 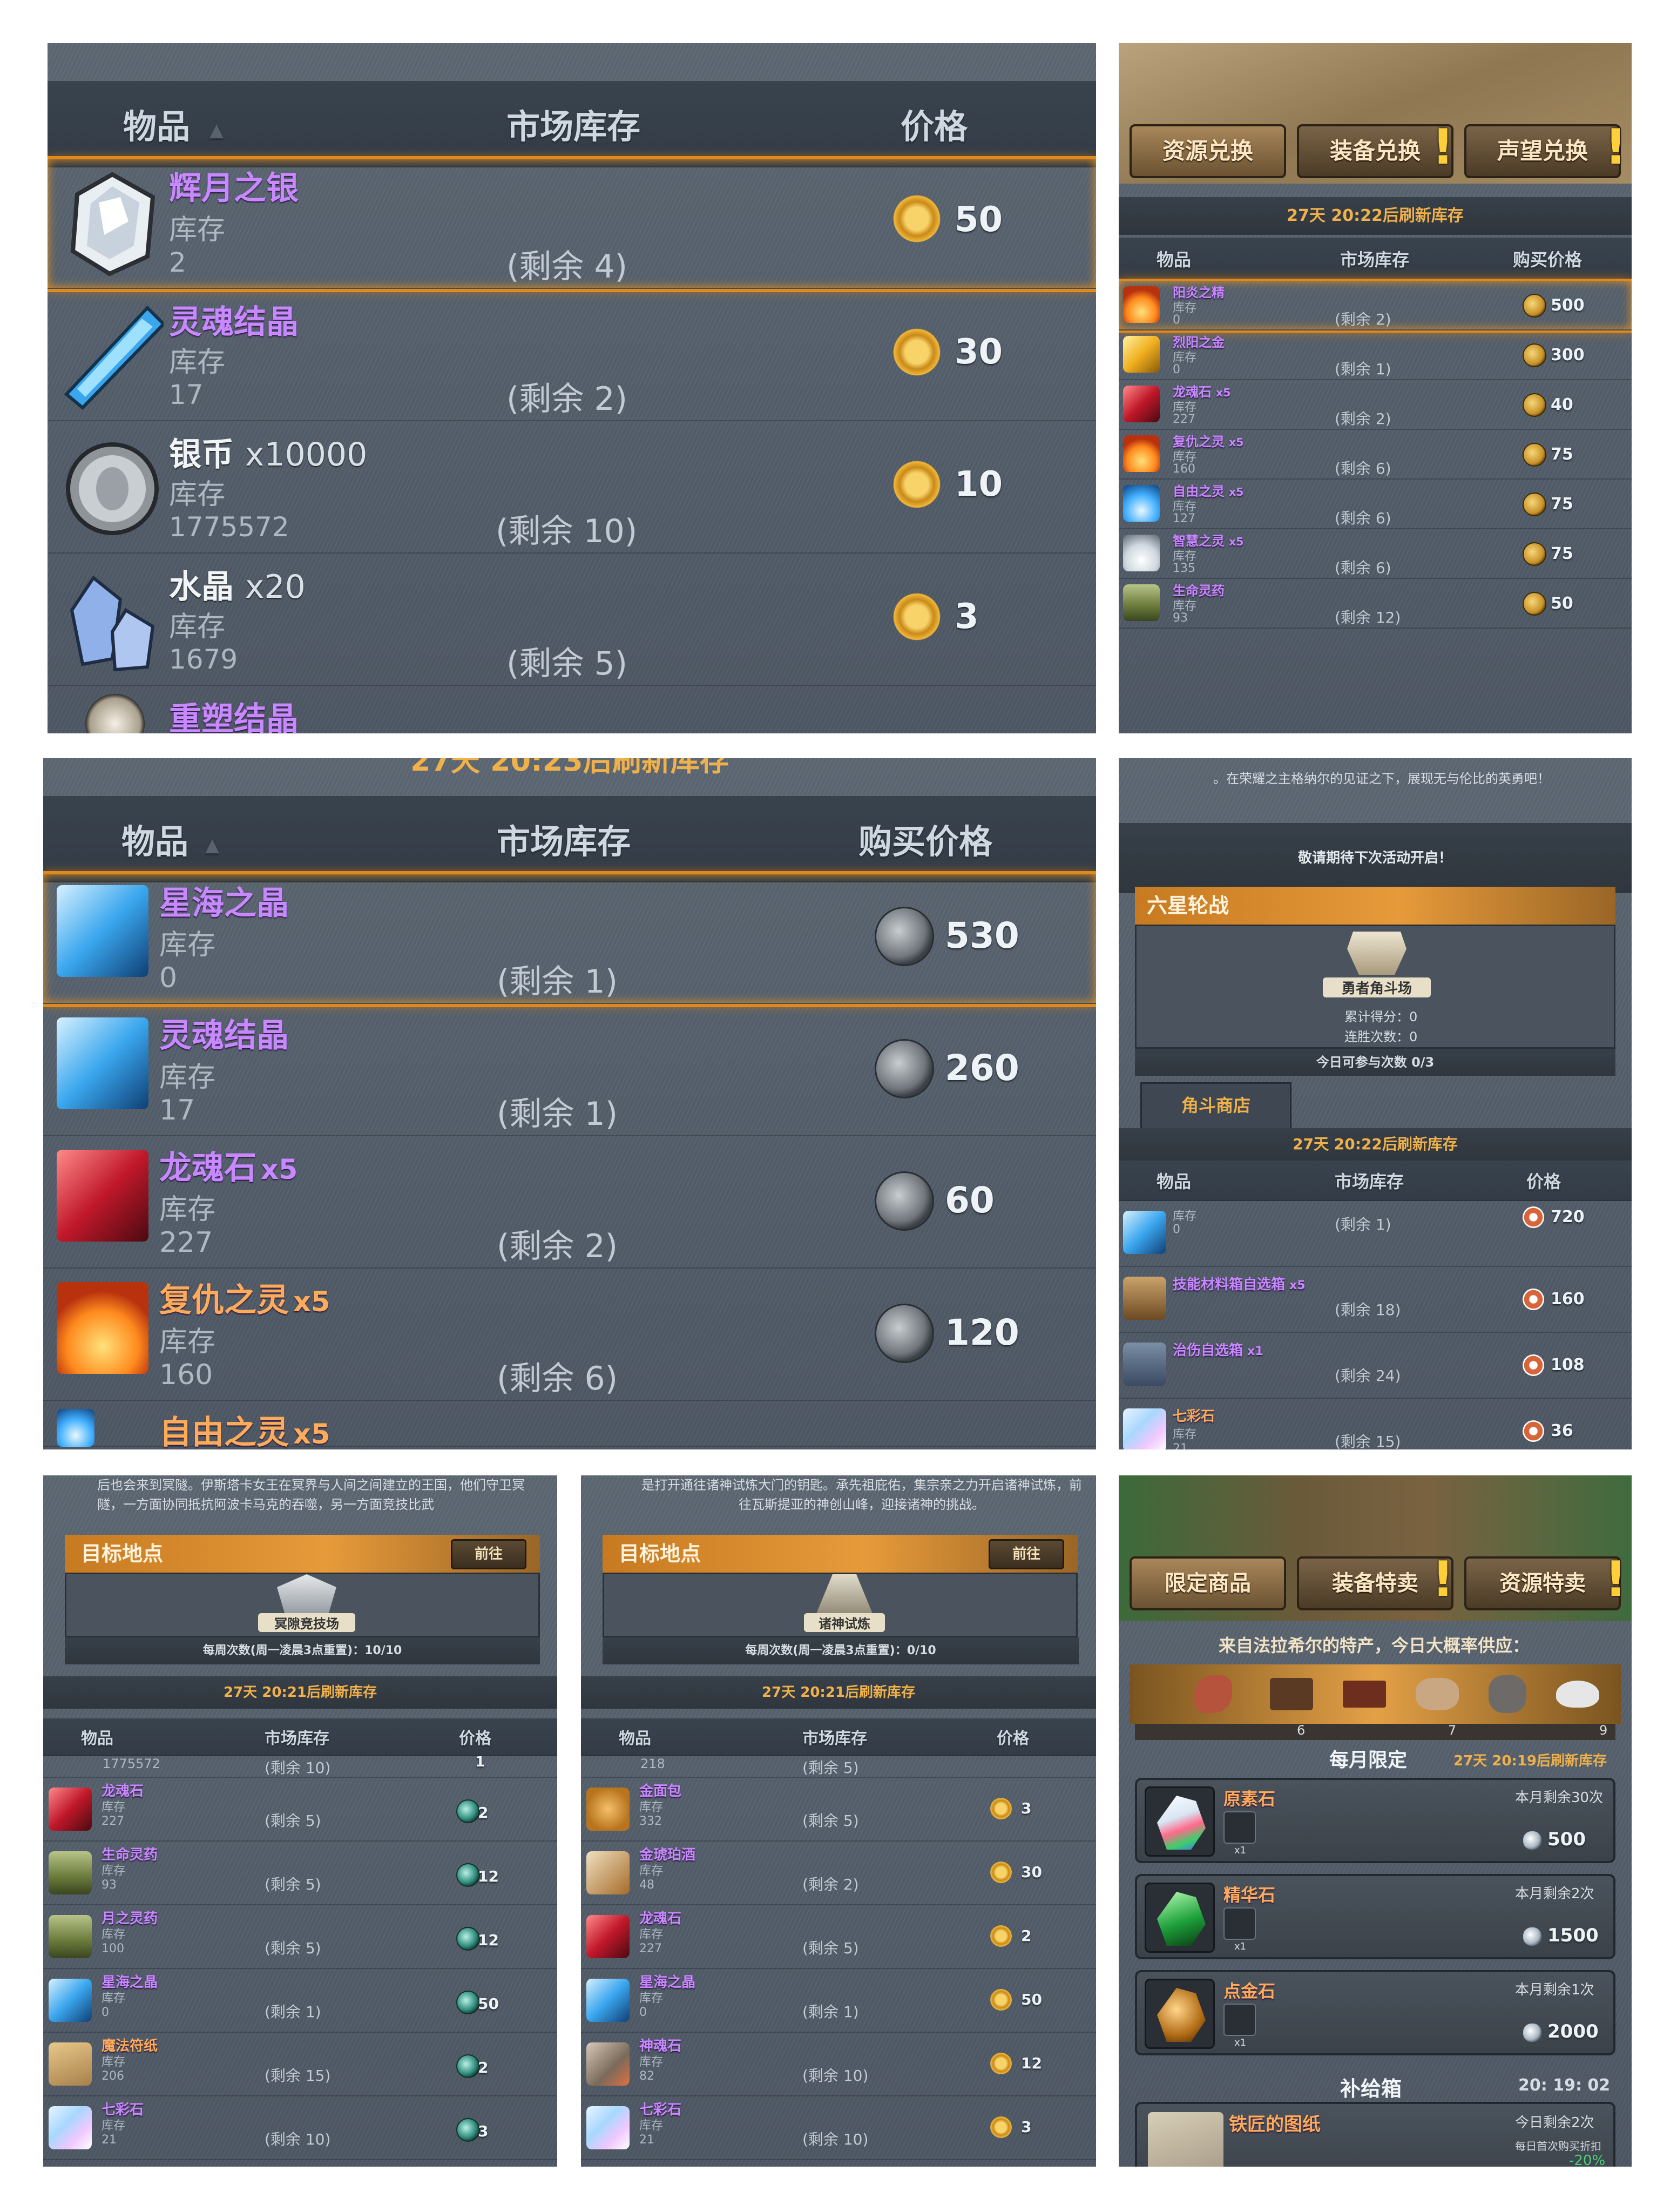 What do you see at coordinates (1375, 504) in the screenshot?
I see `table-row: 自由之灵 x5 库存 127 (剩余 6) 75` at bounding box center [1375, 504].